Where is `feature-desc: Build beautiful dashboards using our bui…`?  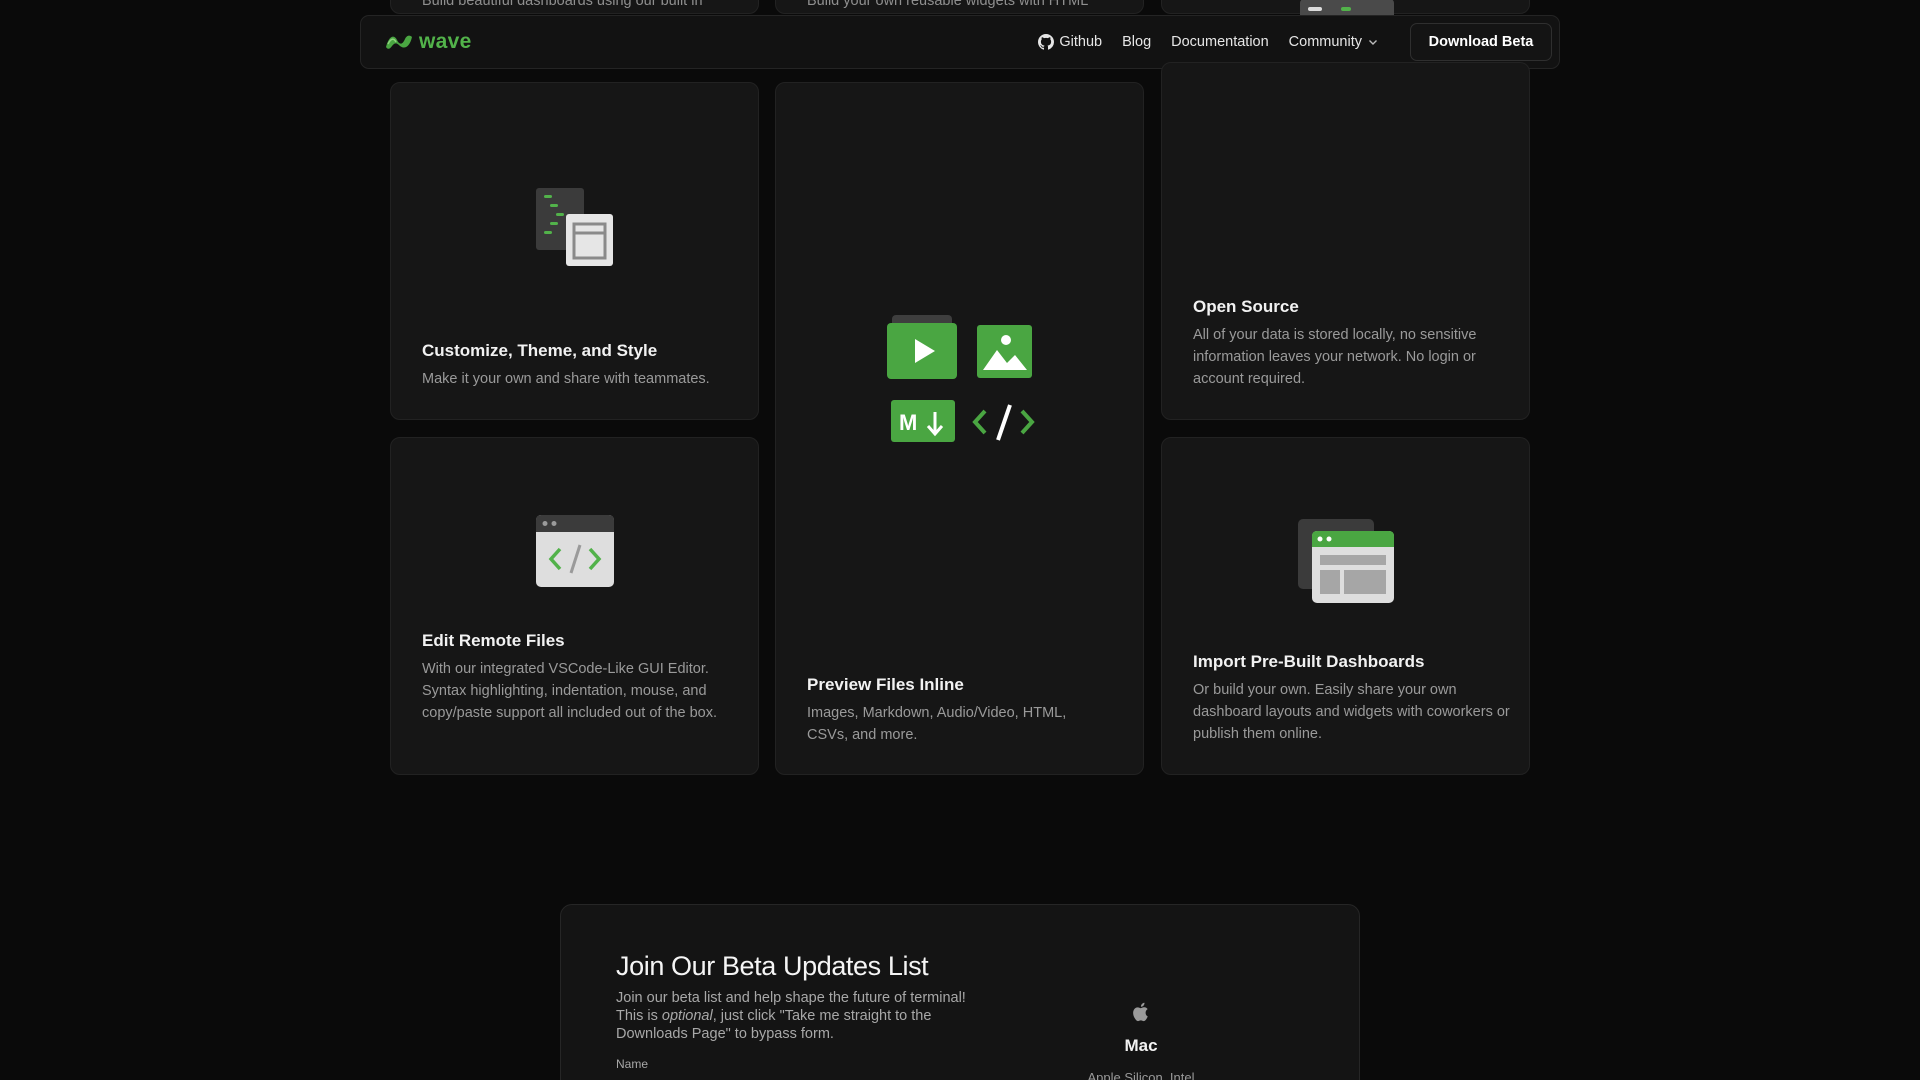
feature-desc: Build beautiful dashboards using our bui… is located at coordinates (562, 4).